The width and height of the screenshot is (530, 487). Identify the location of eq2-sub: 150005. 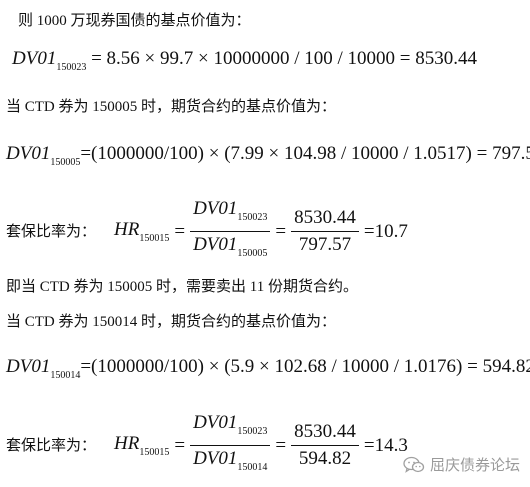
(65, 162).